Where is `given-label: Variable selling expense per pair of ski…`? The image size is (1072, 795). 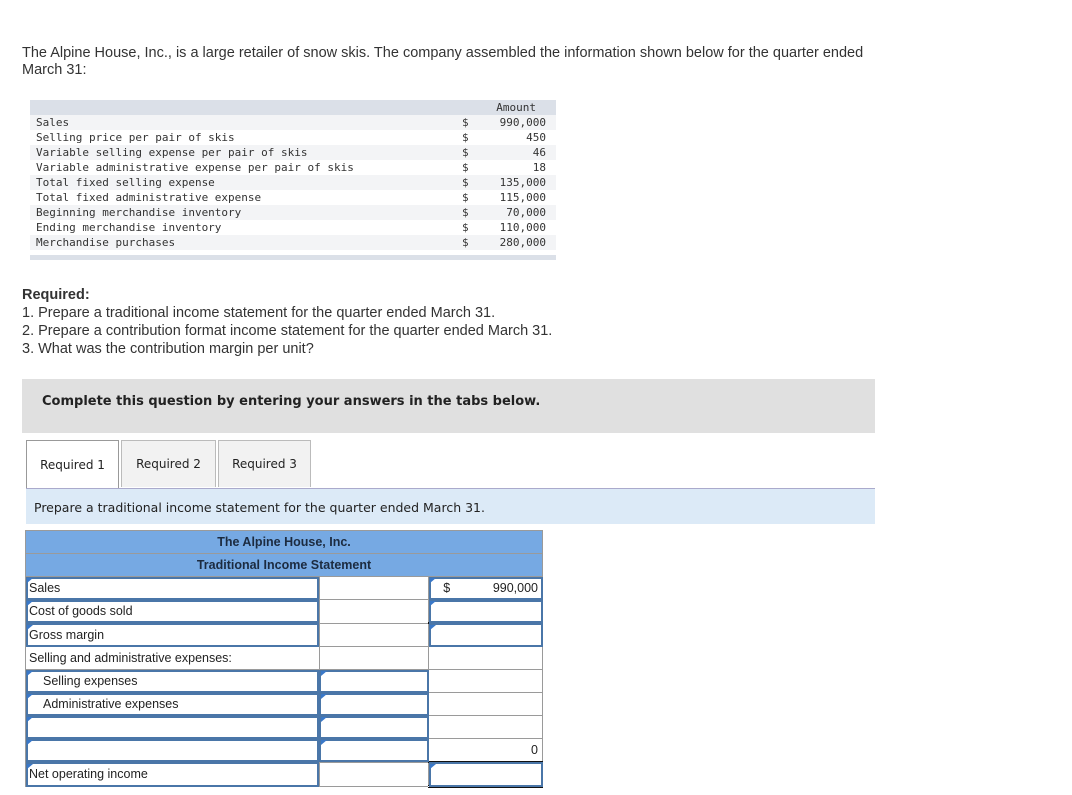
given-label: Variable selling expense per pair of ski… is located at coordinates (172, 152).